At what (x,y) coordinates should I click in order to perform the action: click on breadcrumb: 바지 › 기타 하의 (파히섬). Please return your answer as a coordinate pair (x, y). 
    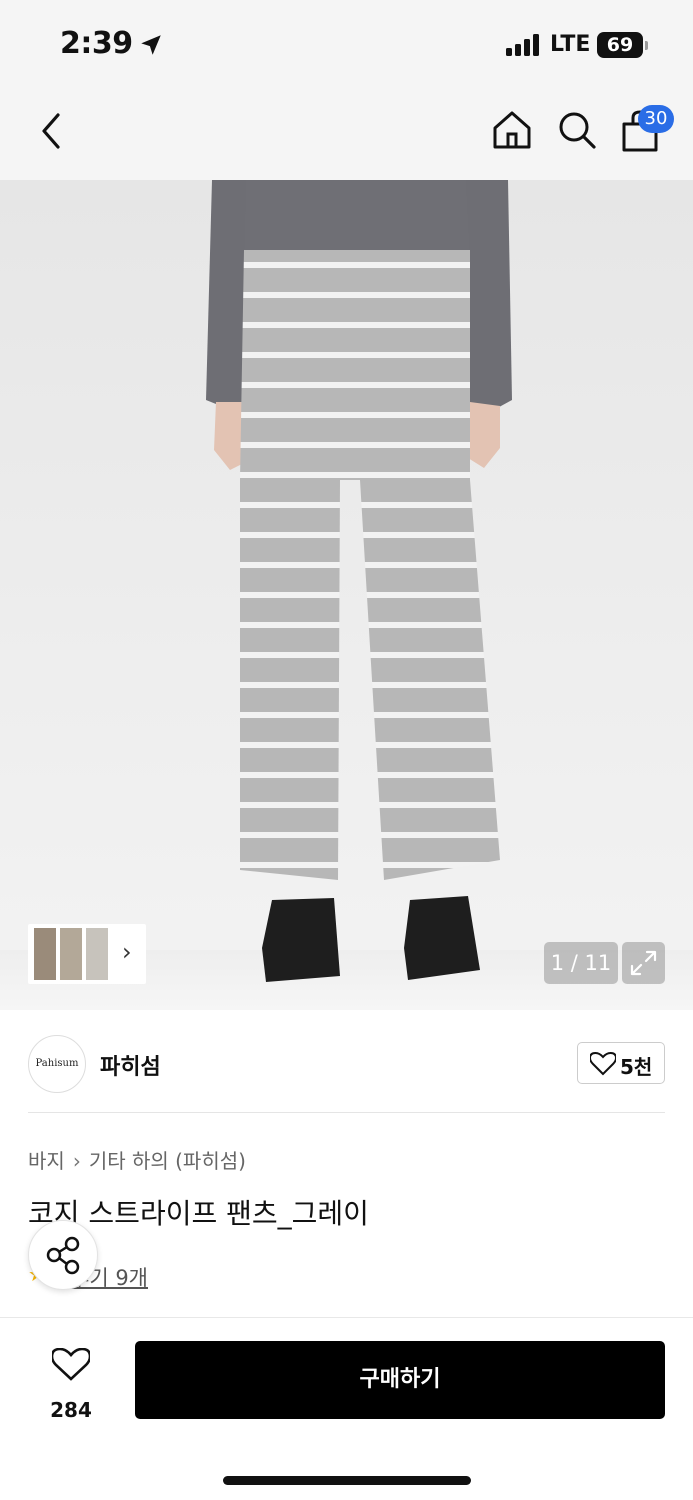
    Looking at the image, I should click on (137, 1159).